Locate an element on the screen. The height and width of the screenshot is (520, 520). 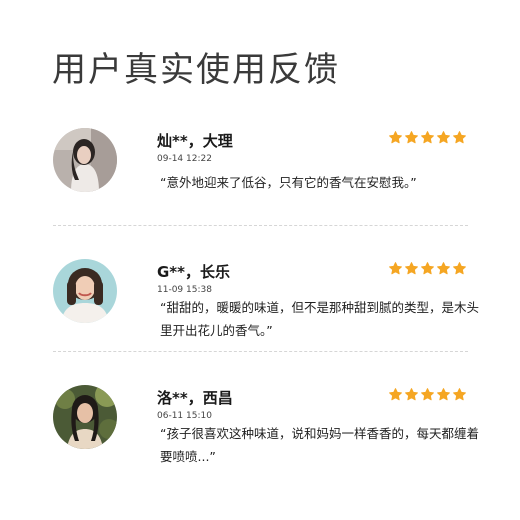
review-text: “孩子很喜欢这种味道，说和妈妈一样香香的，每天都缠着要喷喷...” is located at coordinates (319, 445).